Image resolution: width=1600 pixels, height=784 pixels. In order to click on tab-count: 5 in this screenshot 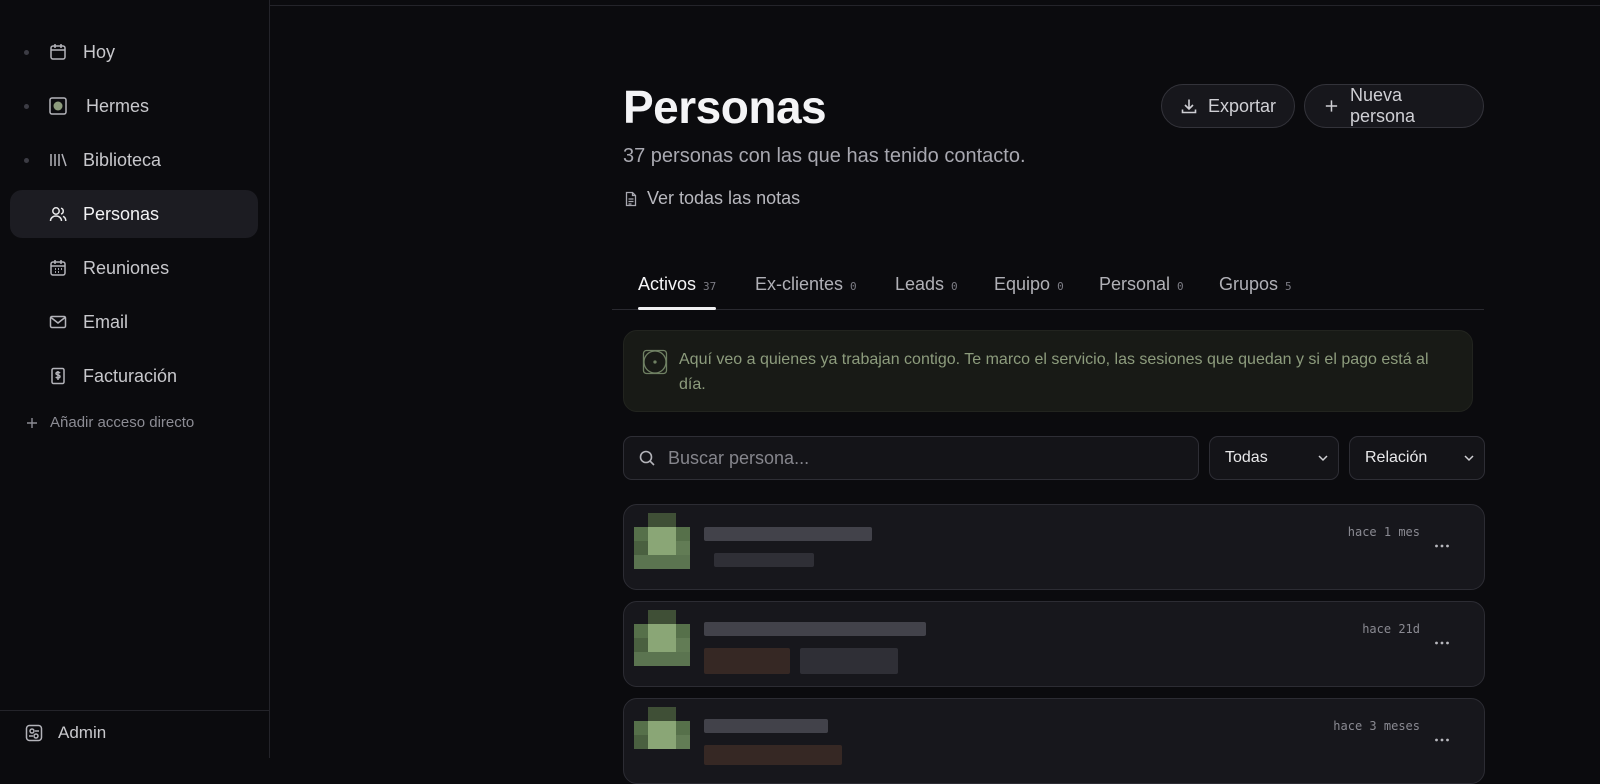, I will do `click(1288, 286)`.